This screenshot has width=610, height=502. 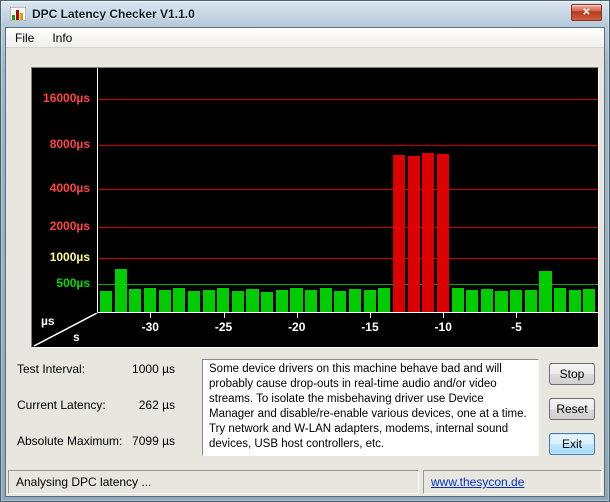 I want to click on stat-value: 1000 µs, so click(x=153, y=369).